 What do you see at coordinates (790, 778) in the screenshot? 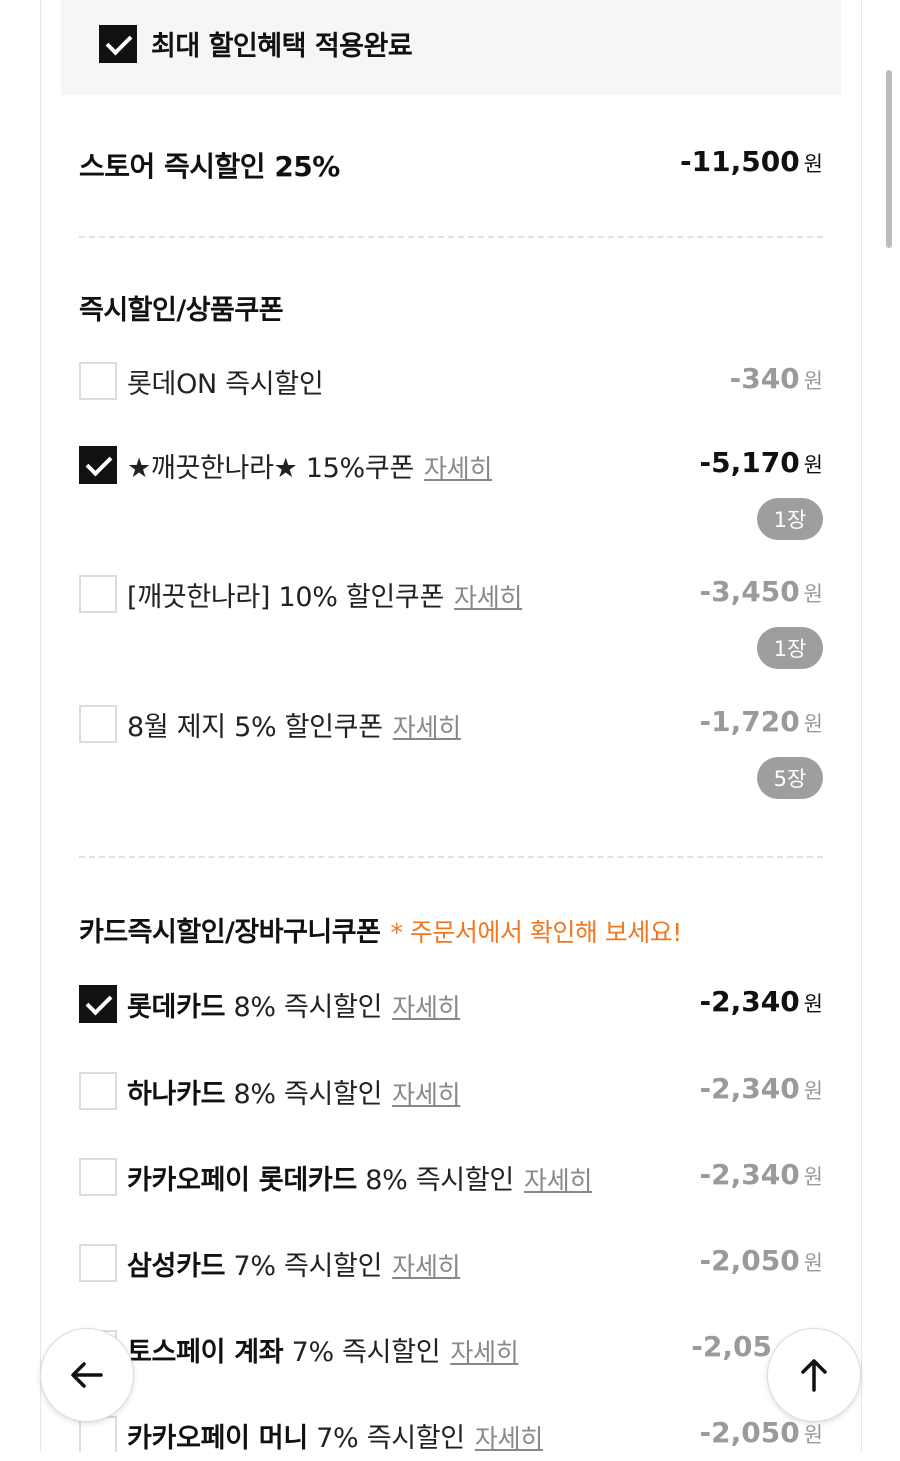
I see `coupon-count-badge: 5장` at bounding box center [790, 778].